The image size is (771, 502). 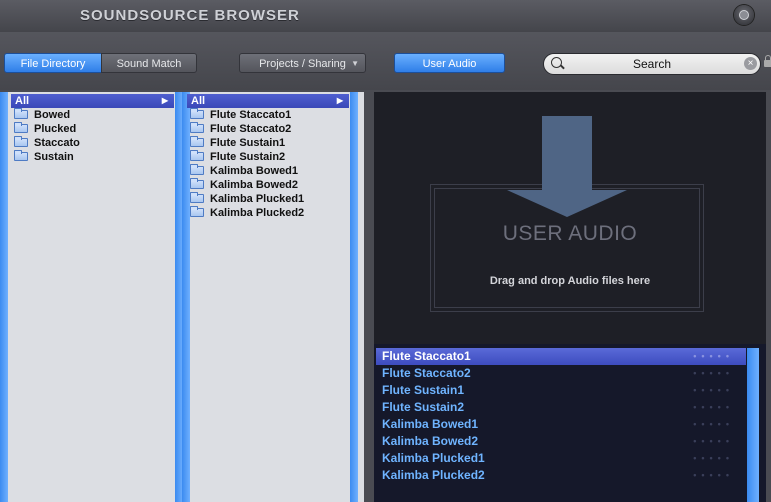 I want to click on search-input: Search, so click(x=652, y=64).